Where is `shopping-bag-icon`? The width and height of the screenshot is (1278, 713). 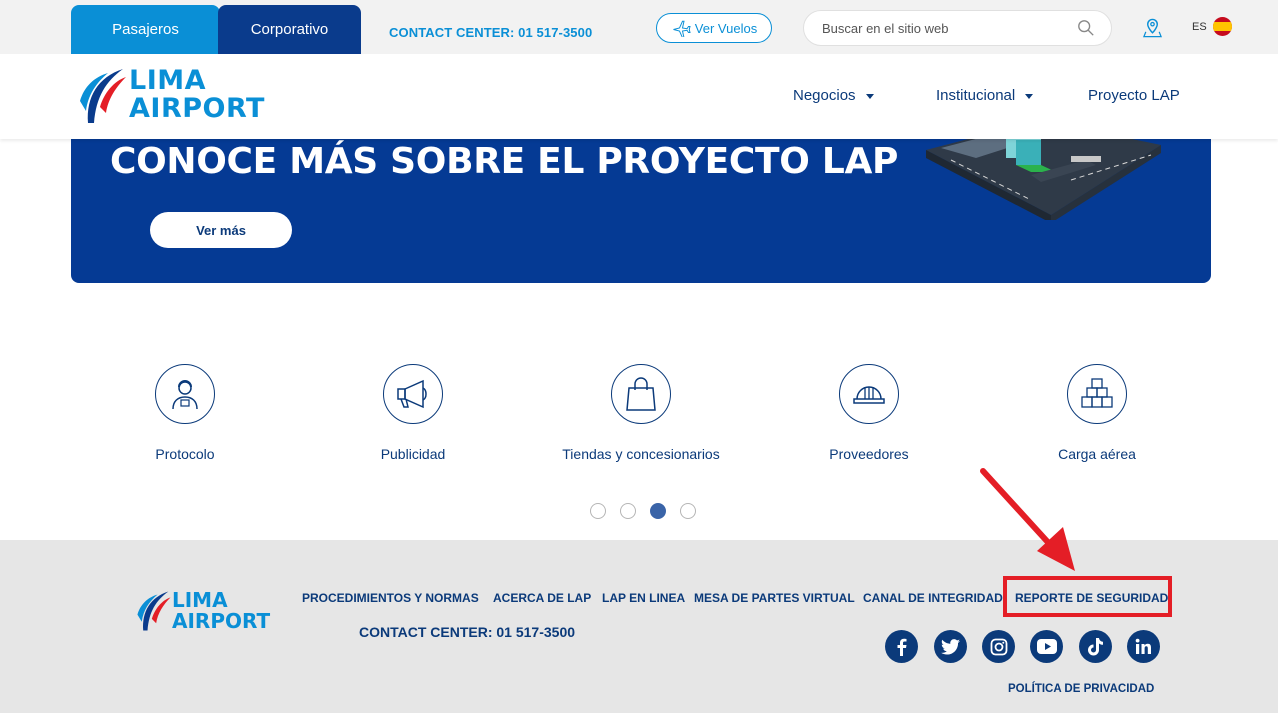 shopping-bag-icon is located at coordinates (641, 394).